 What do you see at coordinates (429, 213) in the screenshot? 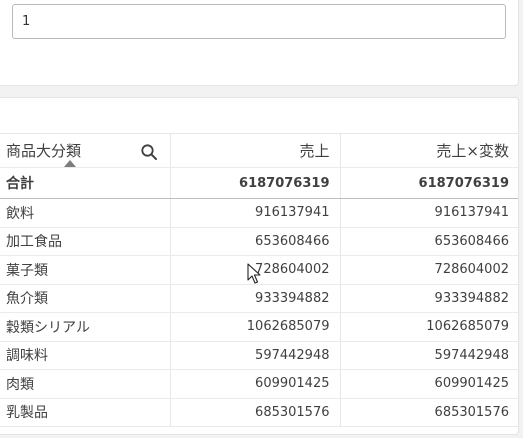
I see `row-sales-x-variable: 916137941` at bounding box center [429, 213].